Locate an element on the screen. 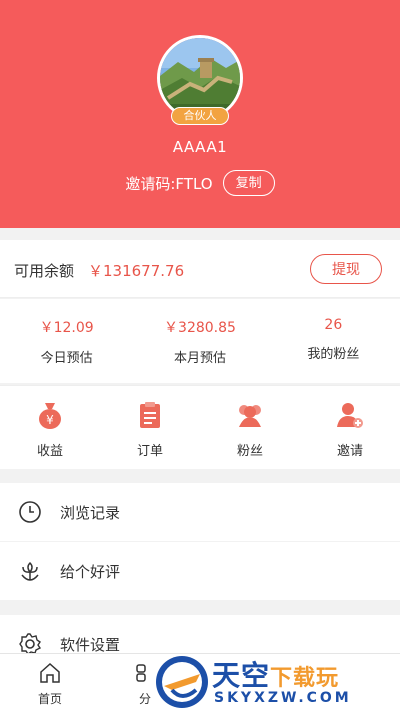 This screenshot has width=400, height=711. balance-value: ￥131677.76 is located at coordinates (136, 271).